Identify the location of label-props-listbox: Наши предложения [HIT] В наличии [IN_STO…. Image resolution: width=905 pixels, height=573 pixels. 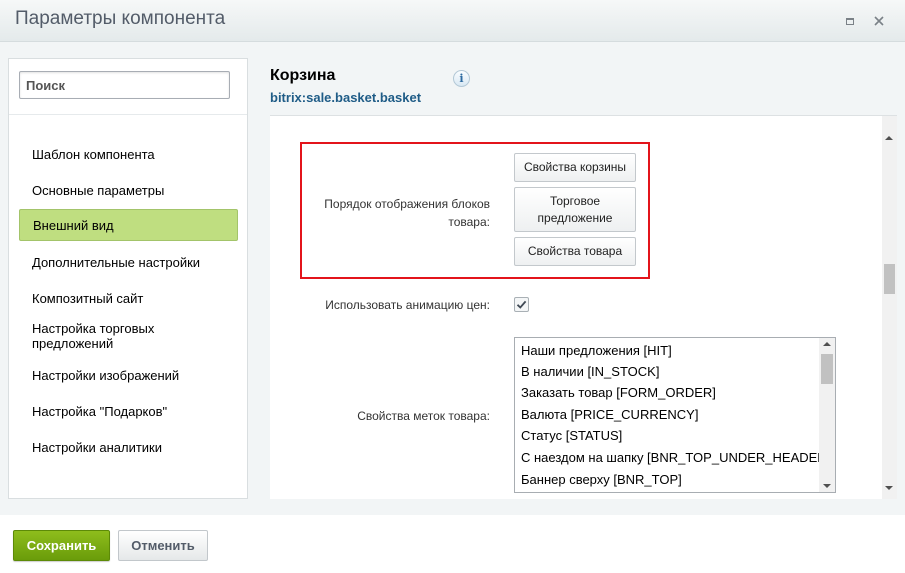
(675, 415).